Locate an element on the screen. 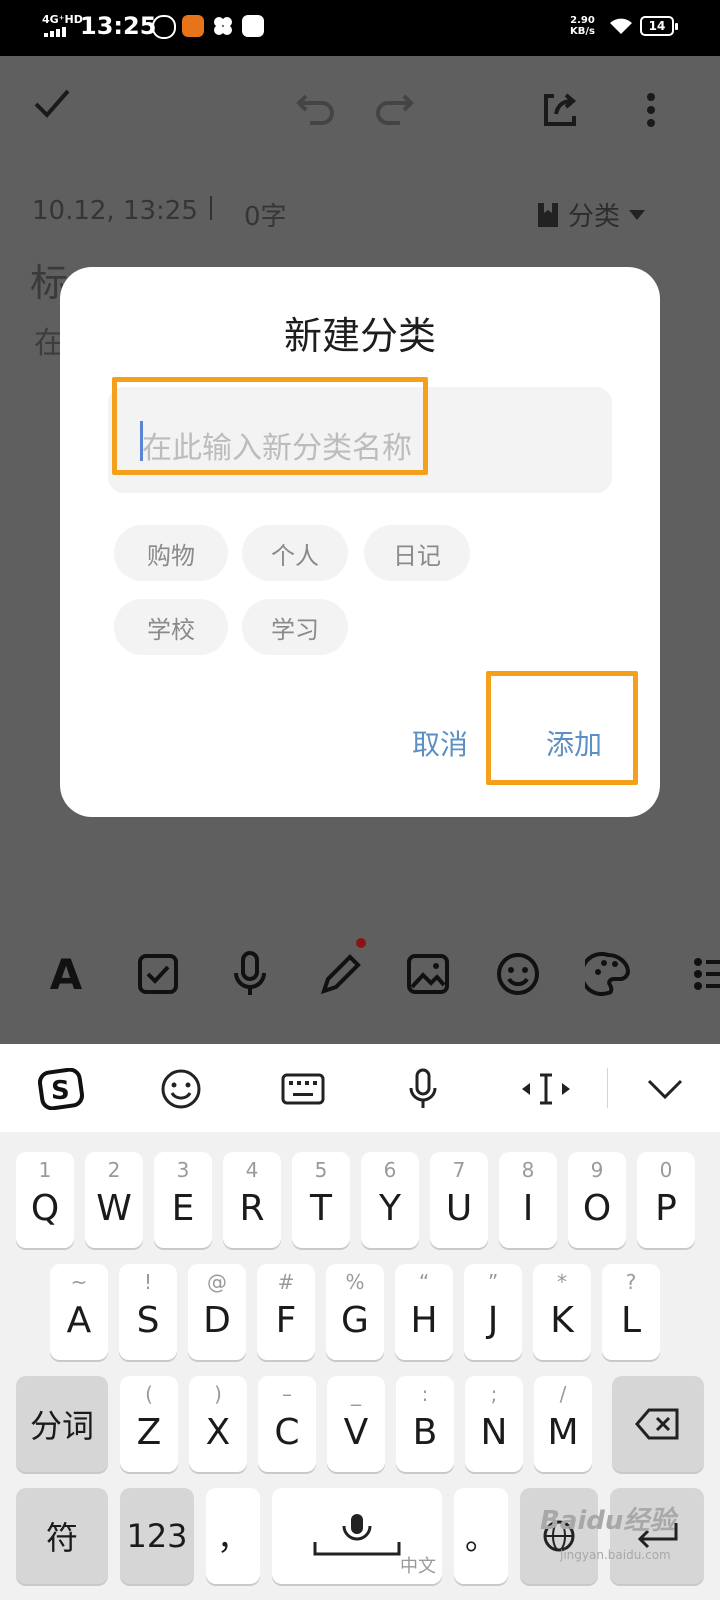 This screenshot has width=720, height=1600. key-j: ” J is located at coordinates (493, 1312).